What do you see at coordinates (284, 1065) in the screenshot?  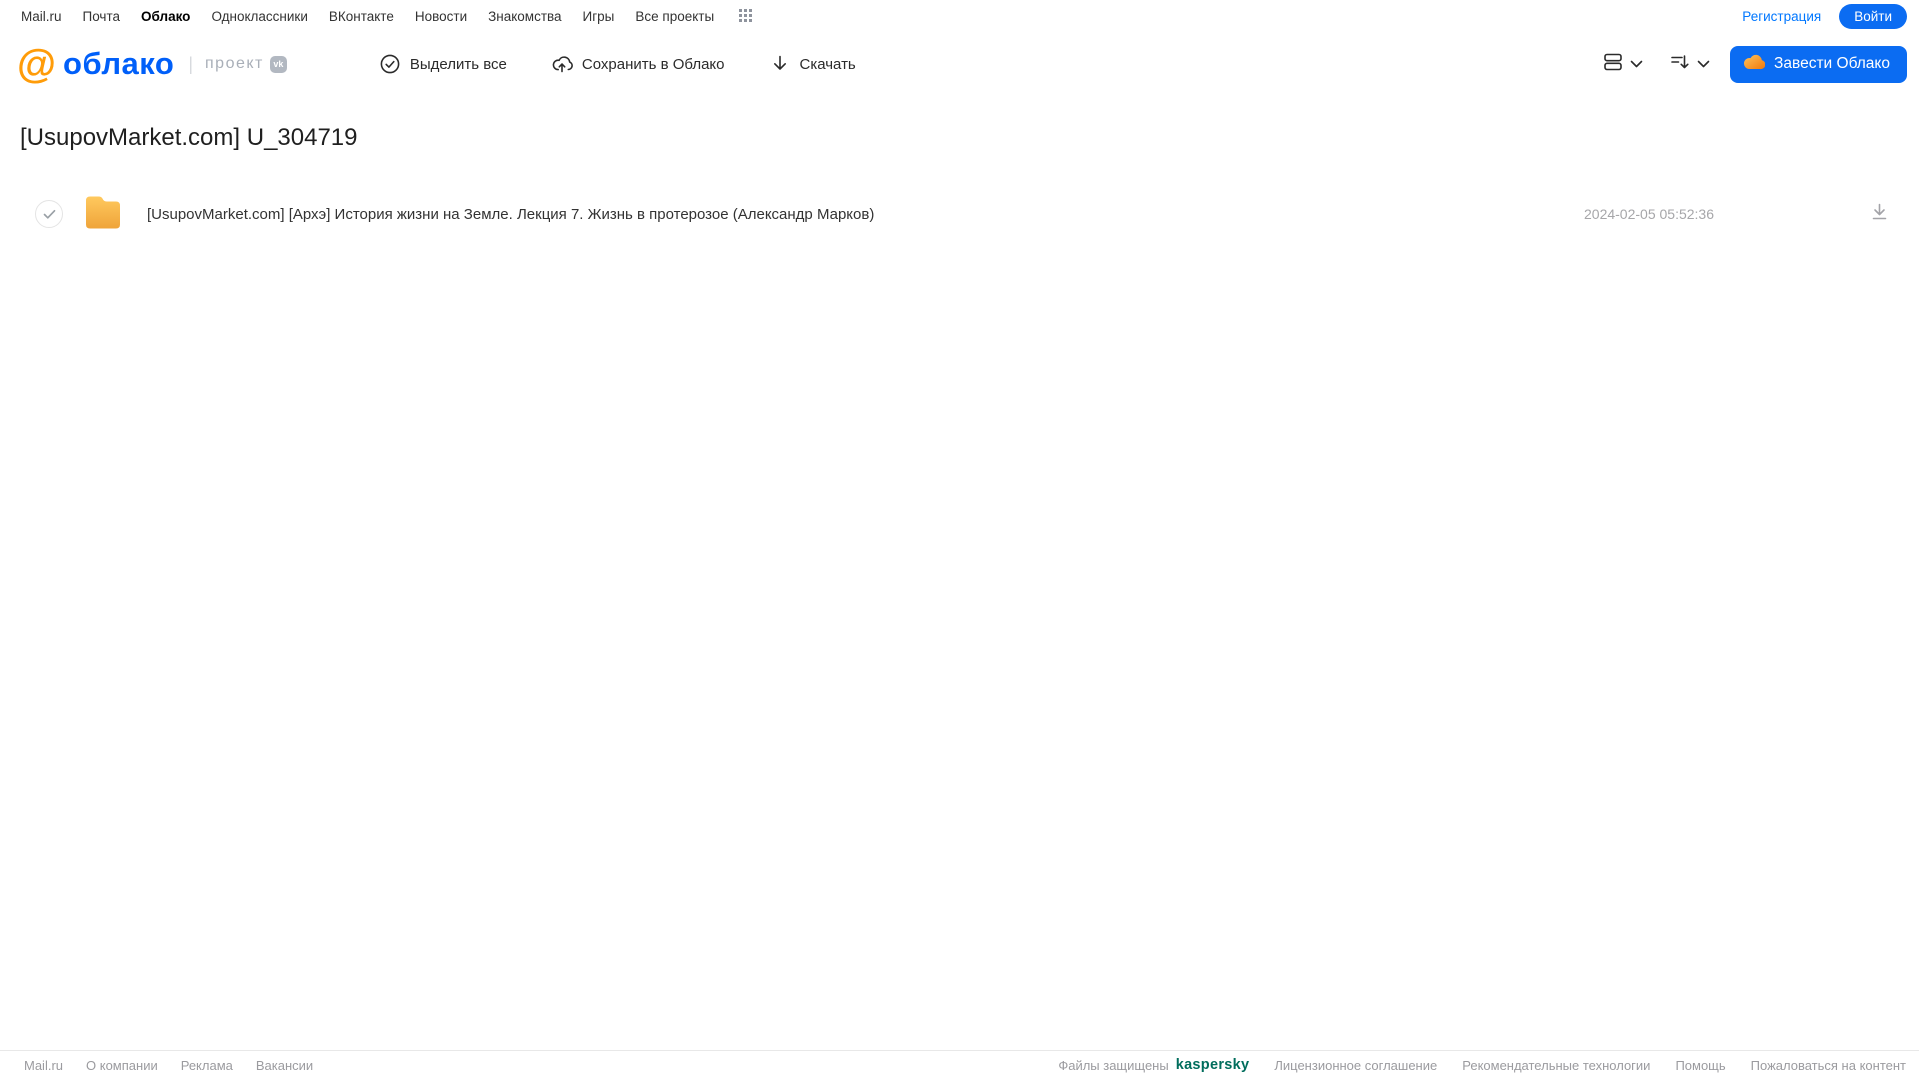 I see `footer-jobs-link: Вакансии` at bounding box center [284, 1065].